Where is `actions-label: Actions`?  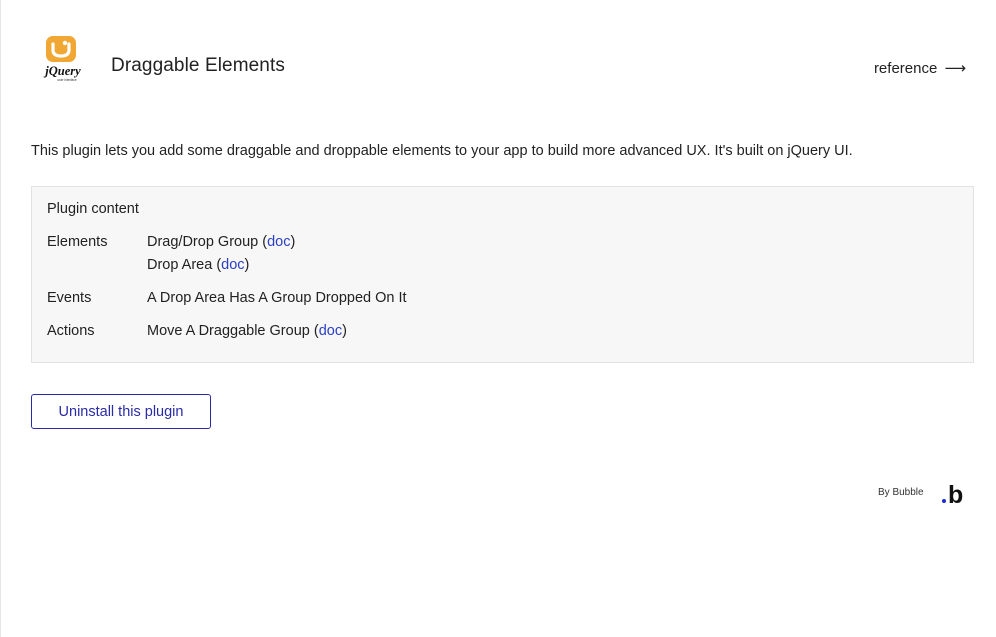 actions-label: Actions is located at coordinates (71, 331).